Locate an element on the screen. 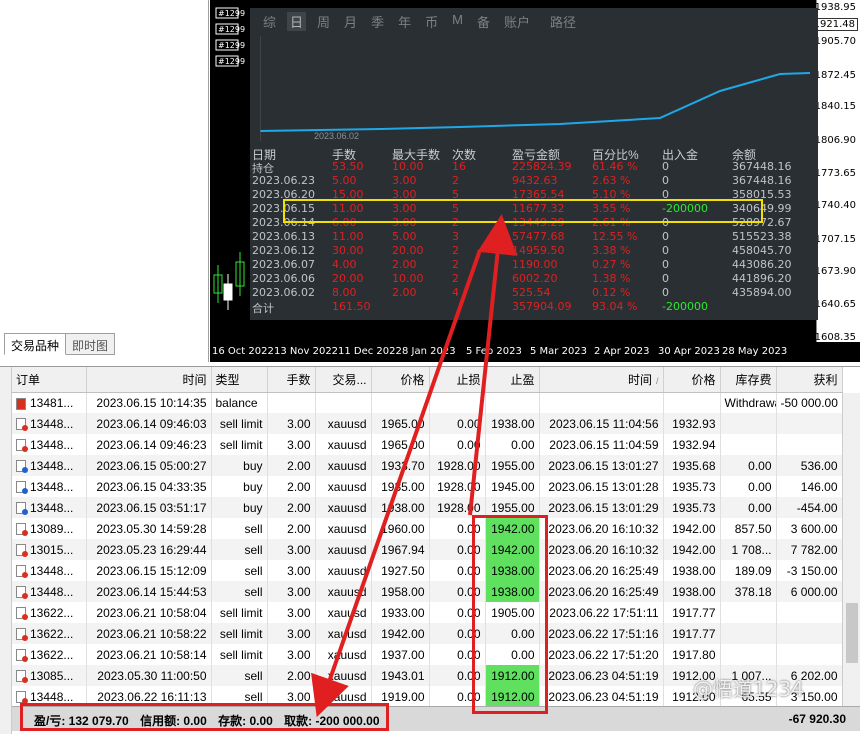 The width and height of the screenshot is (860, 734). stats-cell: 20.00 is located at coordinates (408, 250).